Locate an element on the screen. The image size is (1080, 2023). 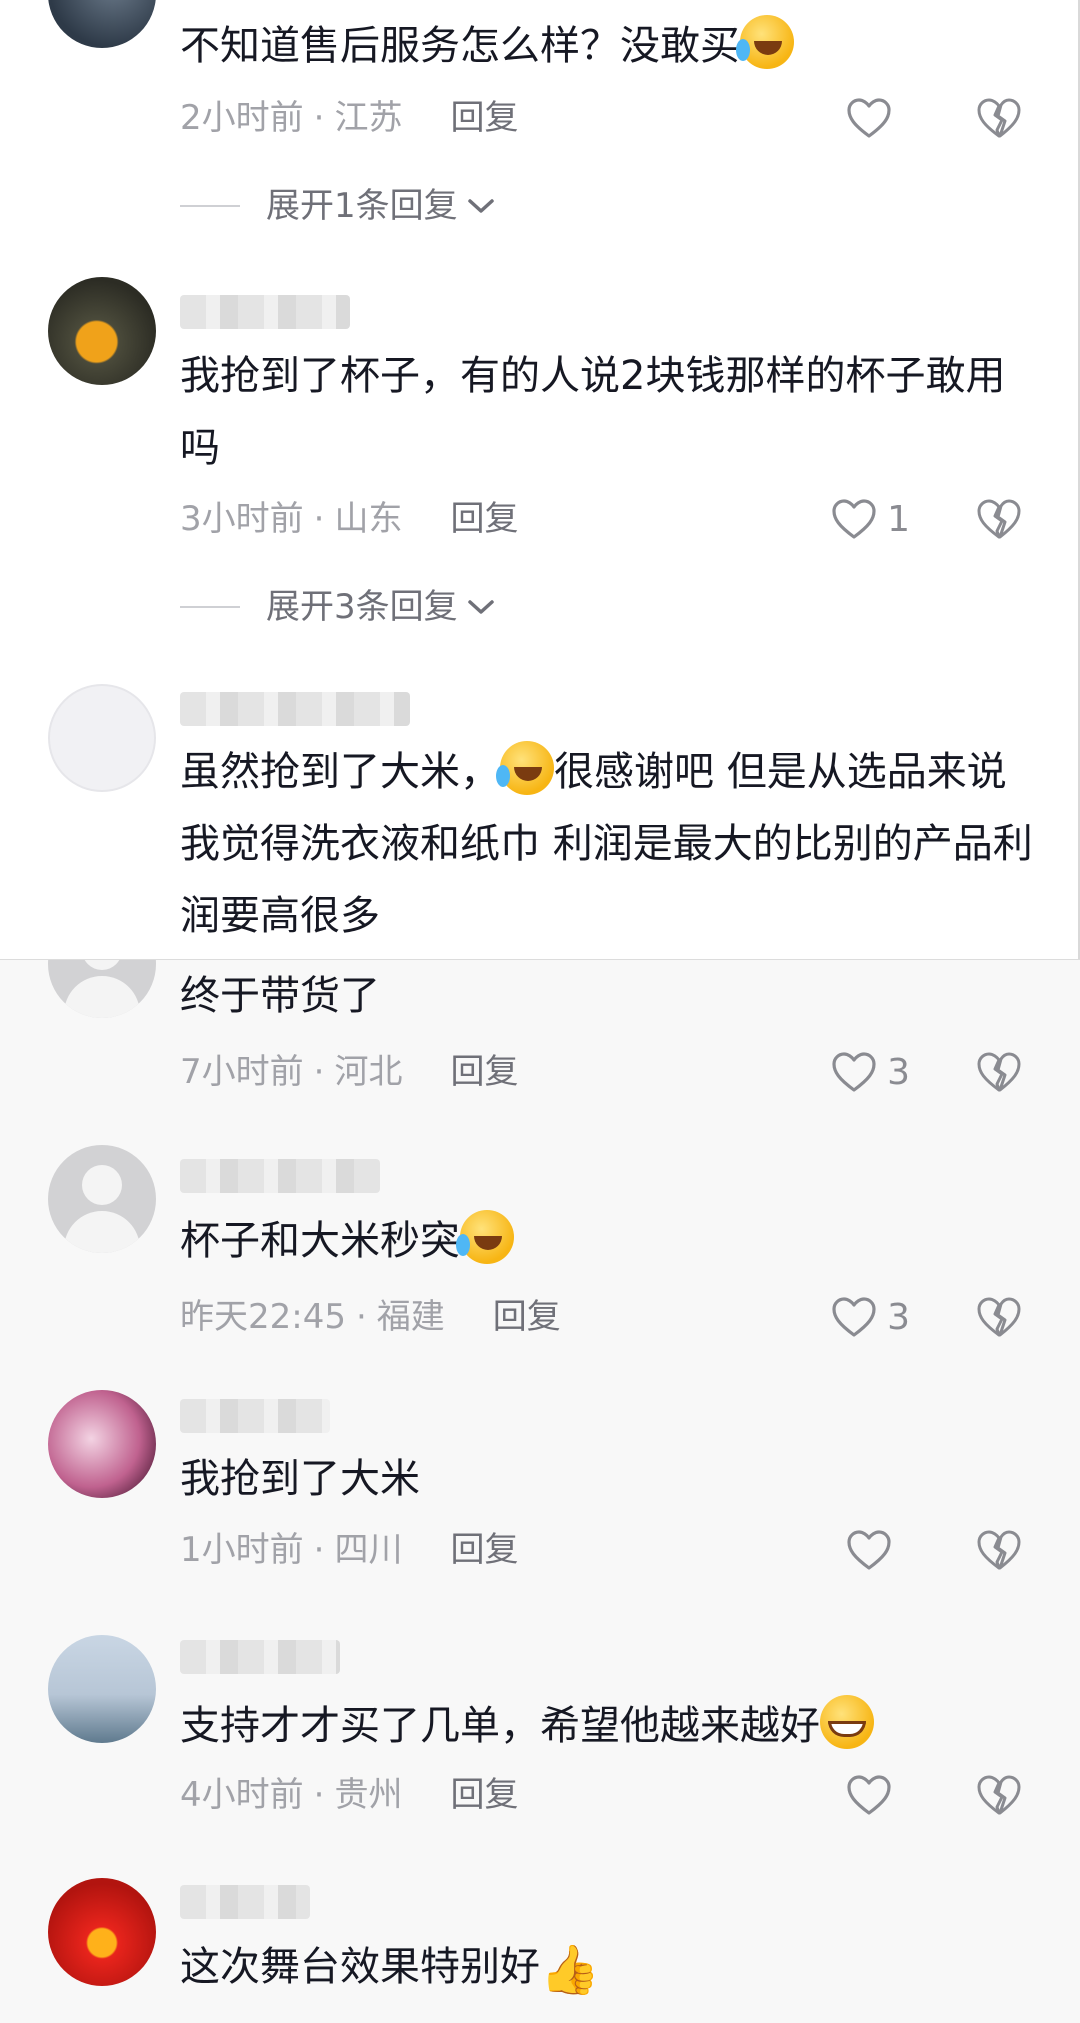
comment-meta: 3小时前 · 山东 回复 is located at coordinates (349, 519).